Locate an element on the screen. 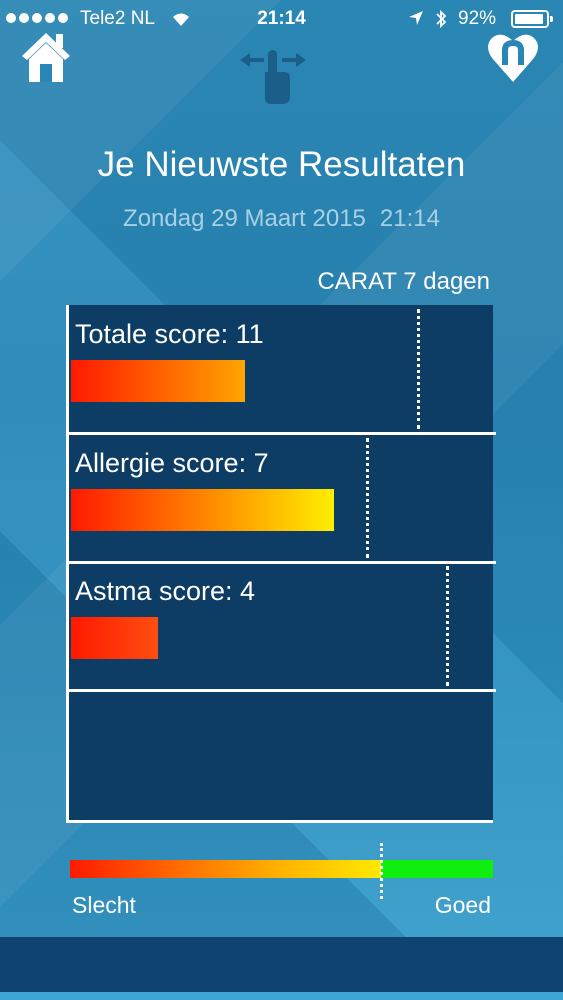 This screenshot has width=563, height=1000. total-score-bar is located at coordinates (158, 381).